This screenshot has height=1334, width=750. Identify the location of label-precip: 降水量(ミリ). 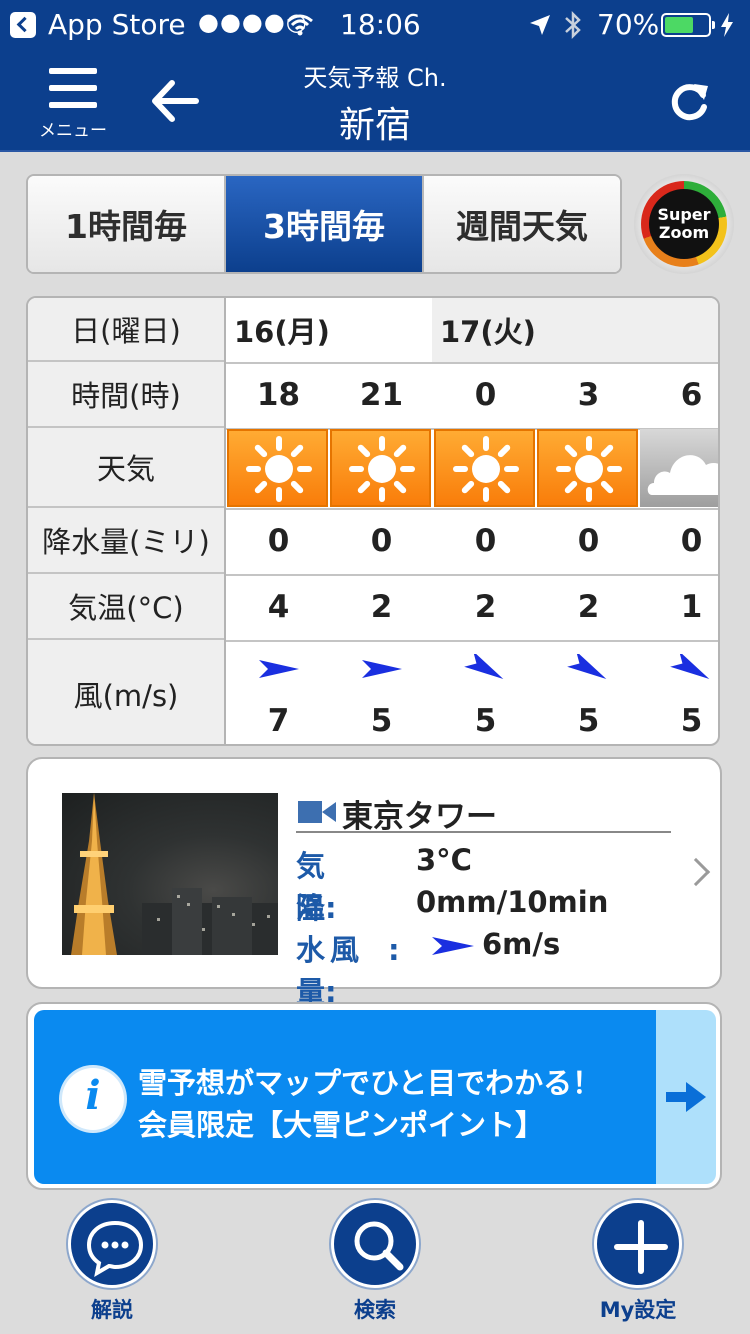
(126, 541).